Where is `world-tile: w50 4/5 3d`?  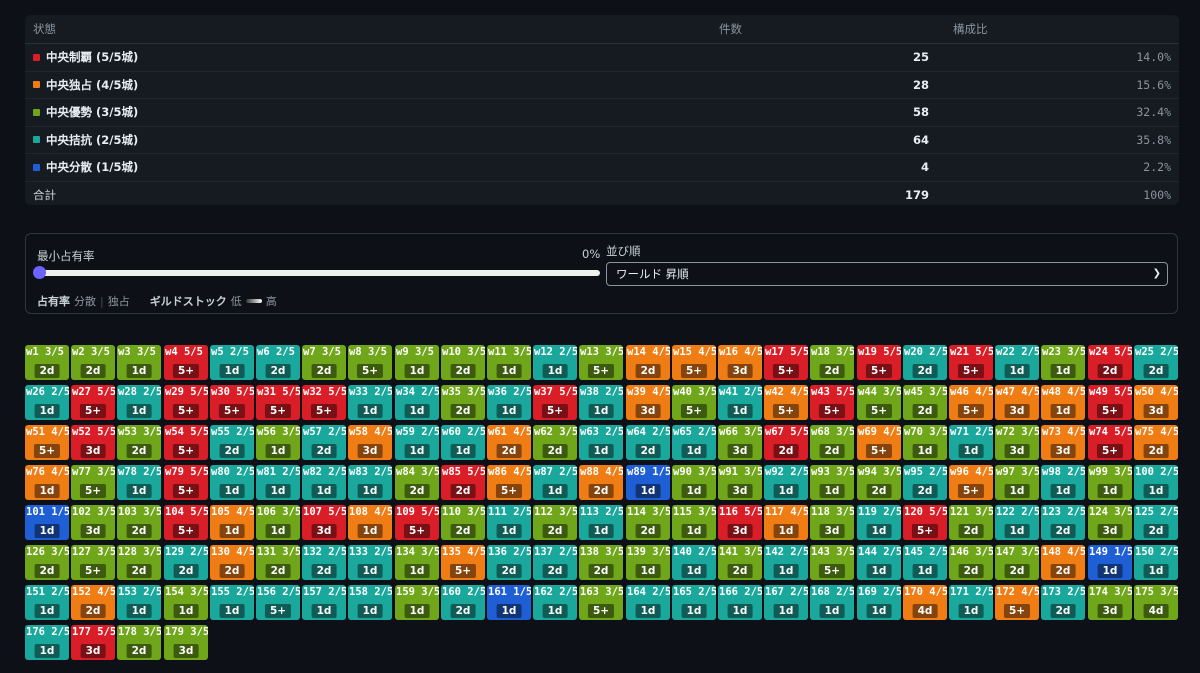
world-tile: w50 4/5 3d is located at coordinates (1156, 402).